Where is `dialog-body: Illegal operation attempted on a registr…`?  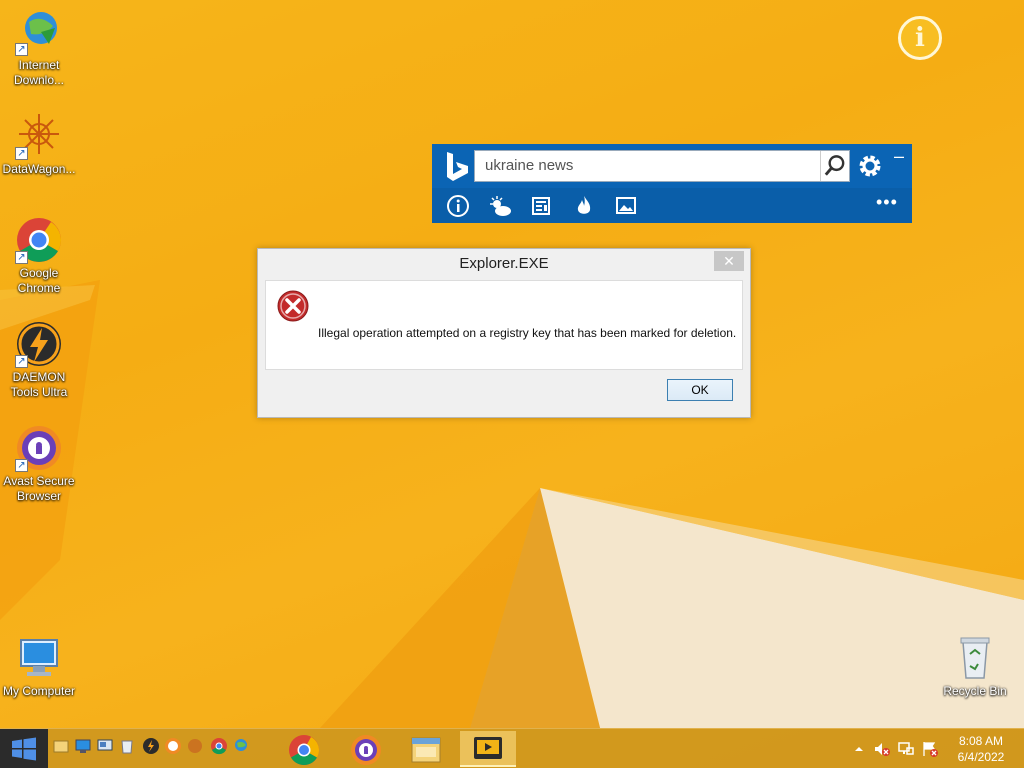 dialog-body: Illegal operation attempted on a registr… is located at coordinates (504, 325).